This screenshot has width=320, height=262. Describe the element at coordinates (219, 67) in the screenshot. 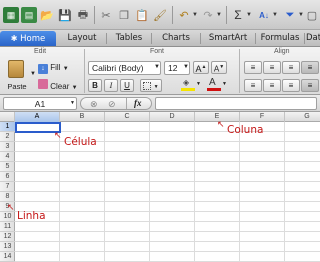

I see `shrink-font-button: A▼` at that location.